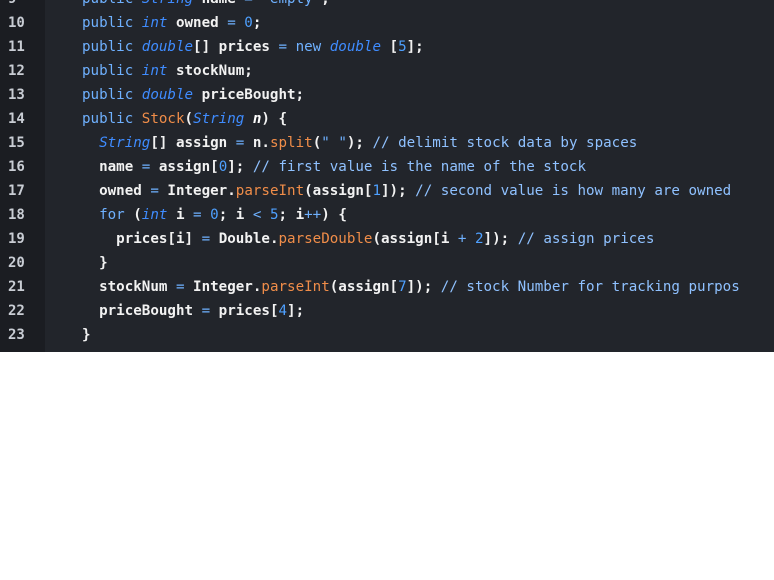 Image resolution: width=774 pixels, height=580 pixels. What do you see at coordinates (325, 239) in the screenshot?
I see `code-token: parseDouble` at bounding box center [325, 239].